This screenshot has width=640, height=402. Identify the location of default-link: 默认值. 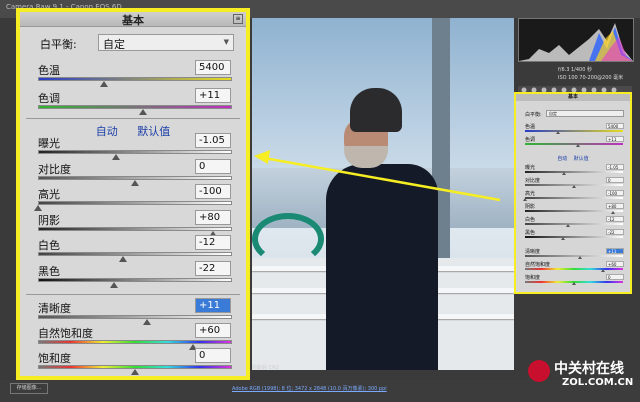
(153, 131).